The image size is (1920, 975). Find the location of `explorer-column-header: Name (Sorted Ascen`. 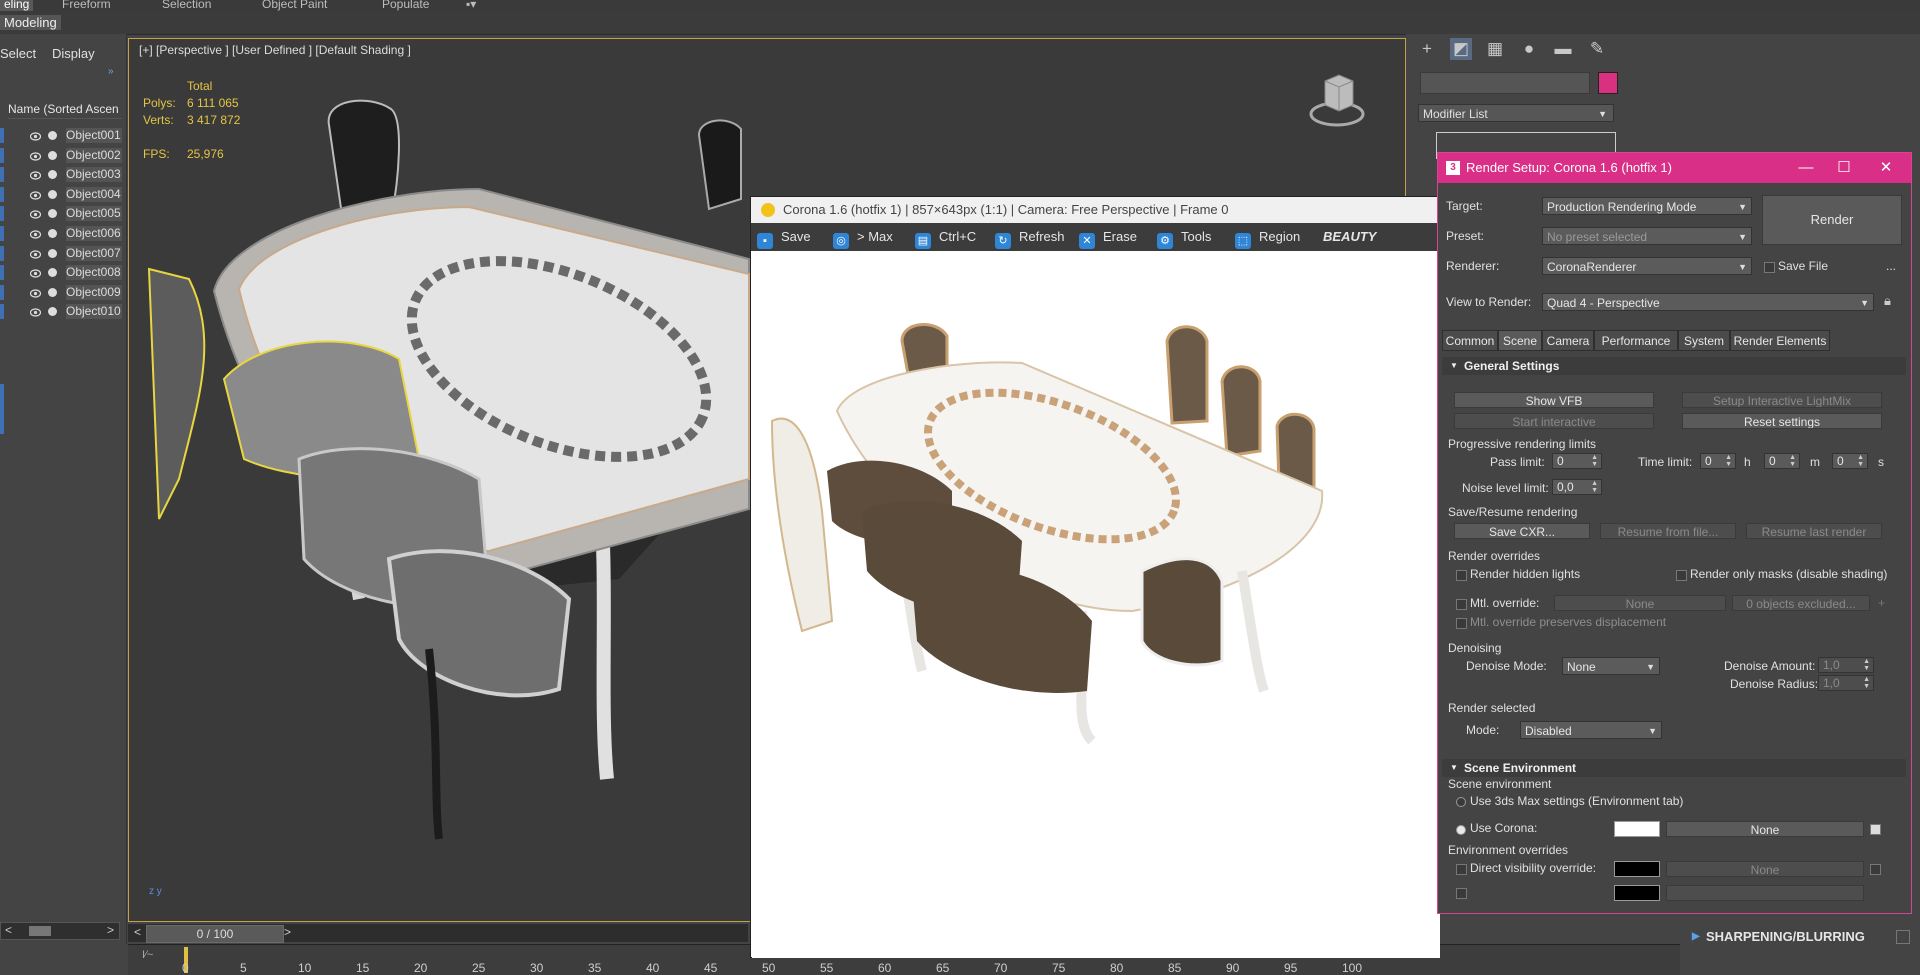

explorer-column-header: Name (Sorted Ascen is located at coordinates (65, 109).